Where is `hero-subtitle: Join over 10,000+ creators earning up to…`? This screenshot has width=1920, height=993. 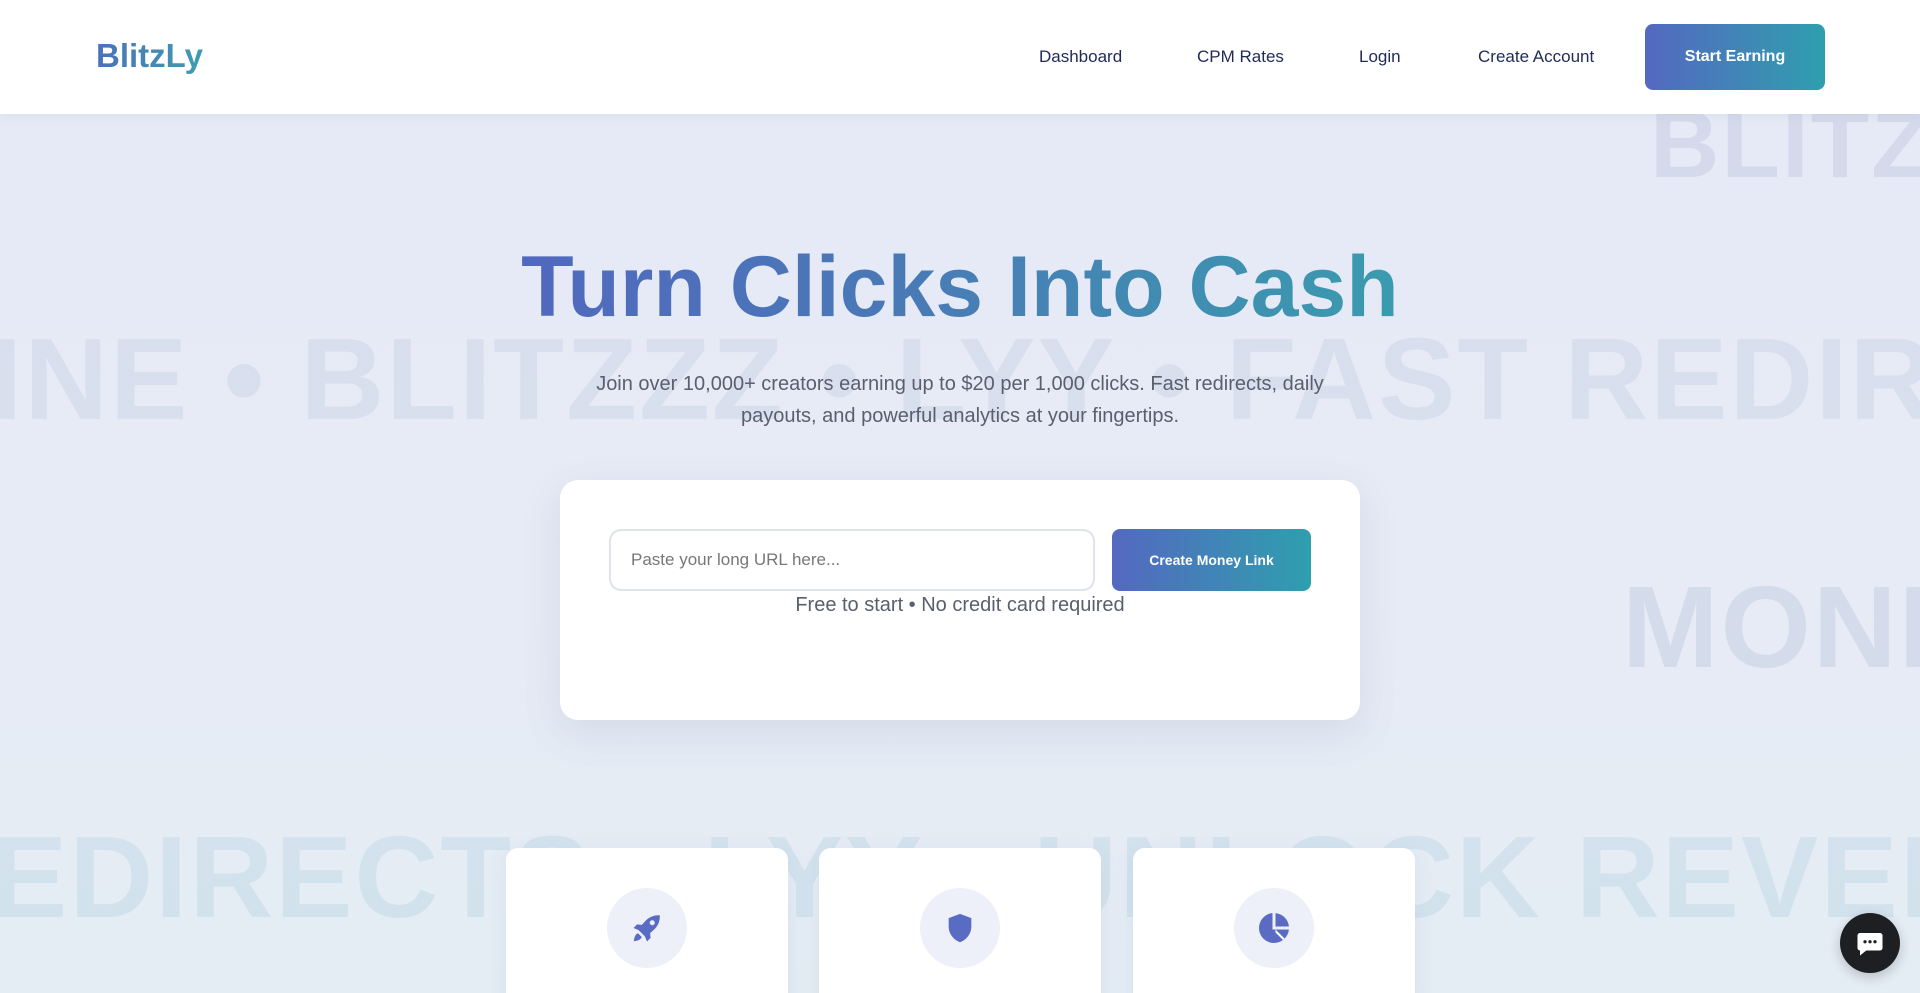
hero-subtitle: Join over 10,000+ creators earning up to… is located at coordinates (960, 400).